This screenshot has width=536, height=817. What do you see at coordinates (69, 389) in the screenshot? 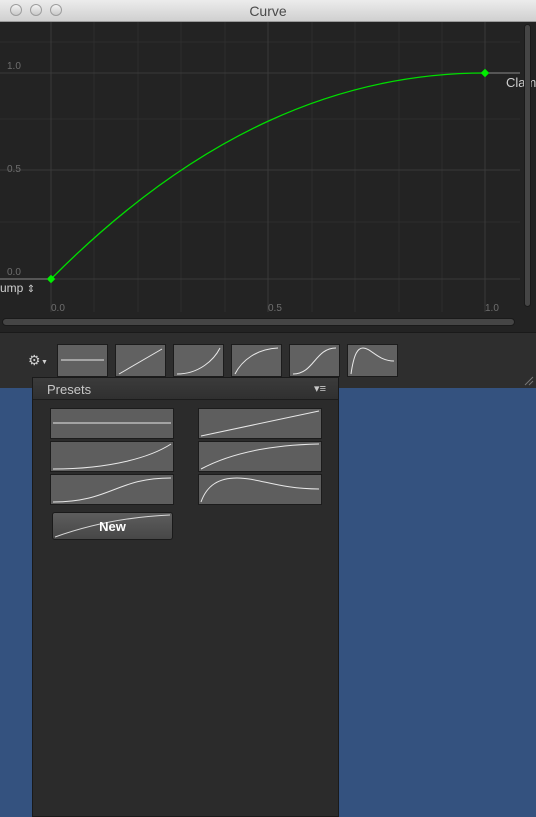
I see `presets-title: Presets` at bounding box center [69, 389].